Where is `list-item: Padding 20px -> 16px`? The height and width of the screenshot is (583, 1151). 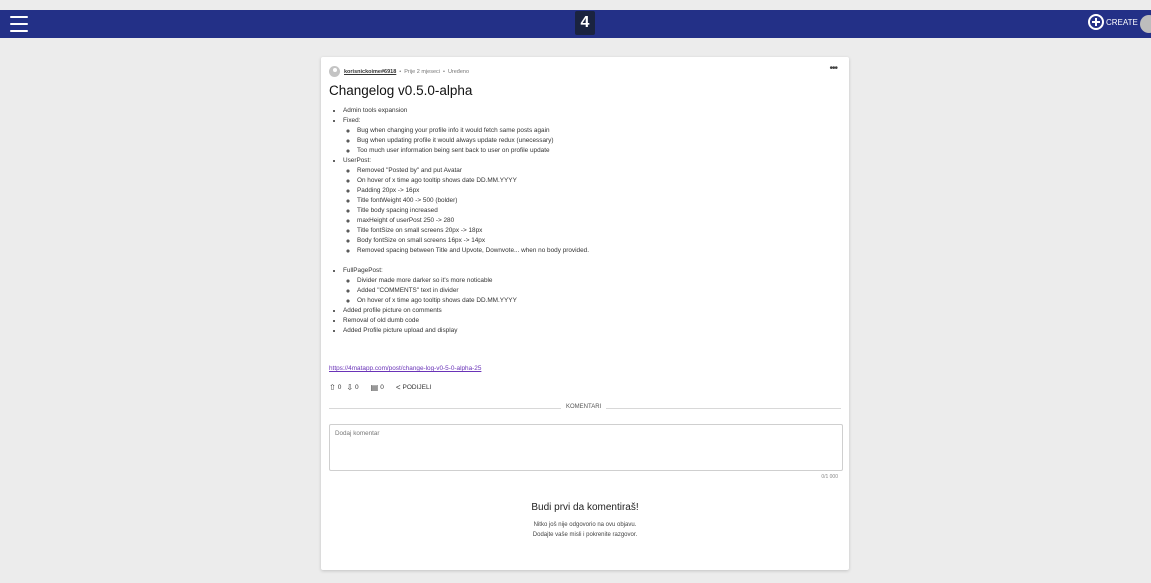
list-item: Padding 20px -> 16px is located at coordinates (598, 191).